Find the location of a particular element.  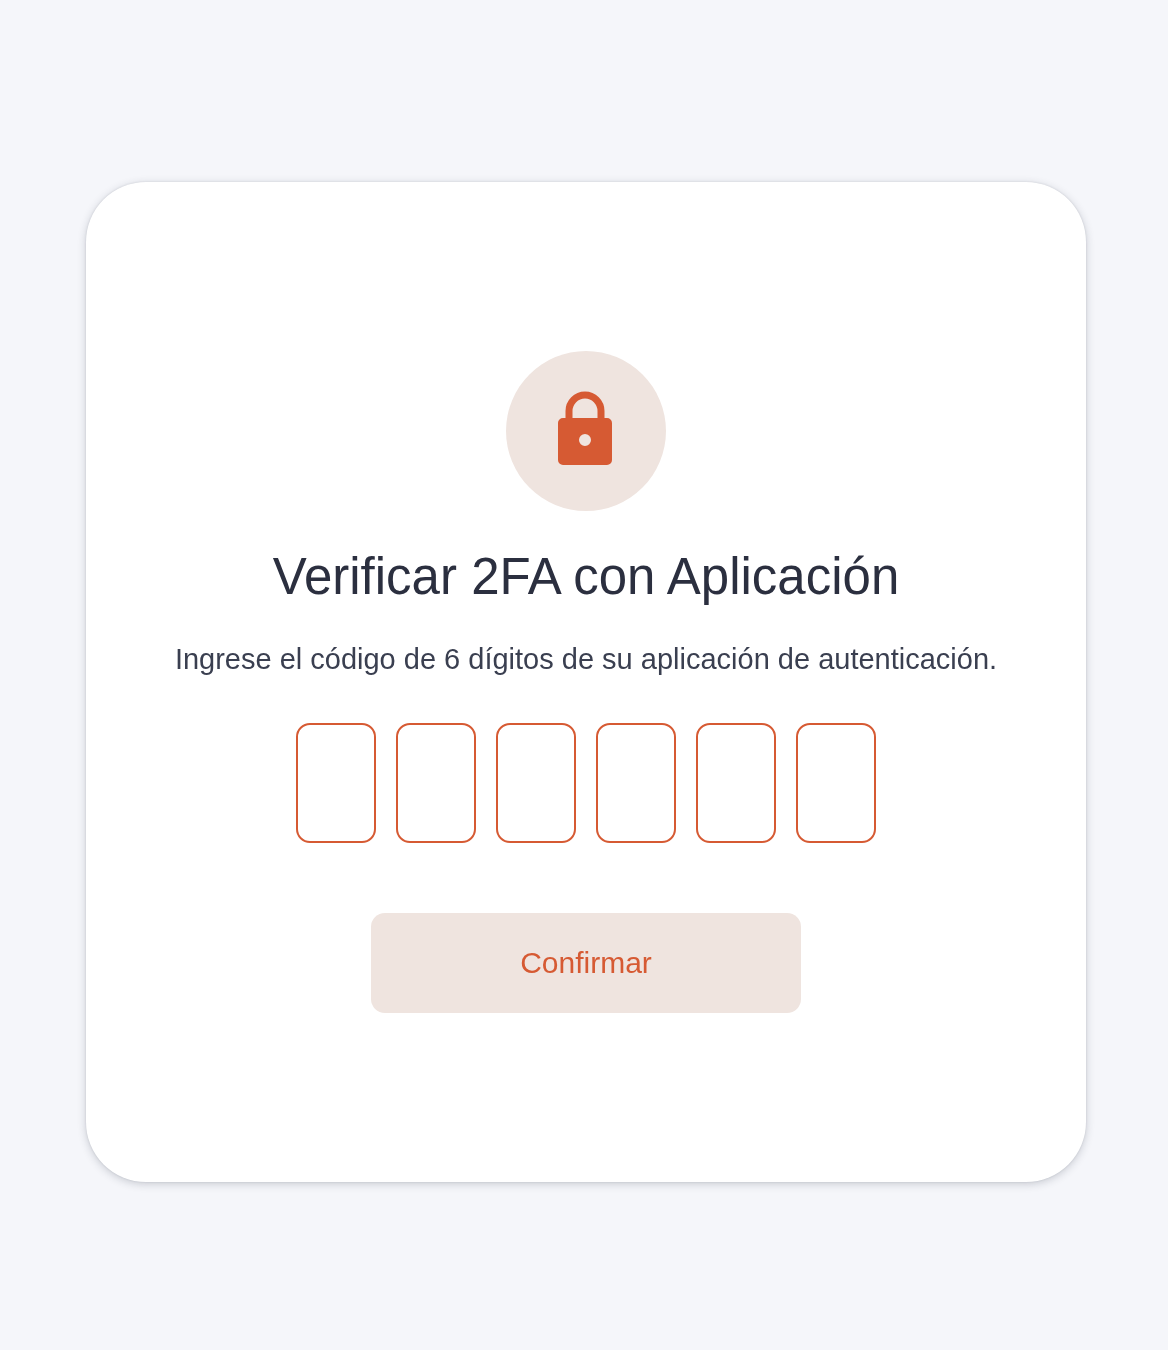

instruction-text: Ingrese el código de 6 dígitos de su aplicación de autenticación. is located at coordinates (586, 659).